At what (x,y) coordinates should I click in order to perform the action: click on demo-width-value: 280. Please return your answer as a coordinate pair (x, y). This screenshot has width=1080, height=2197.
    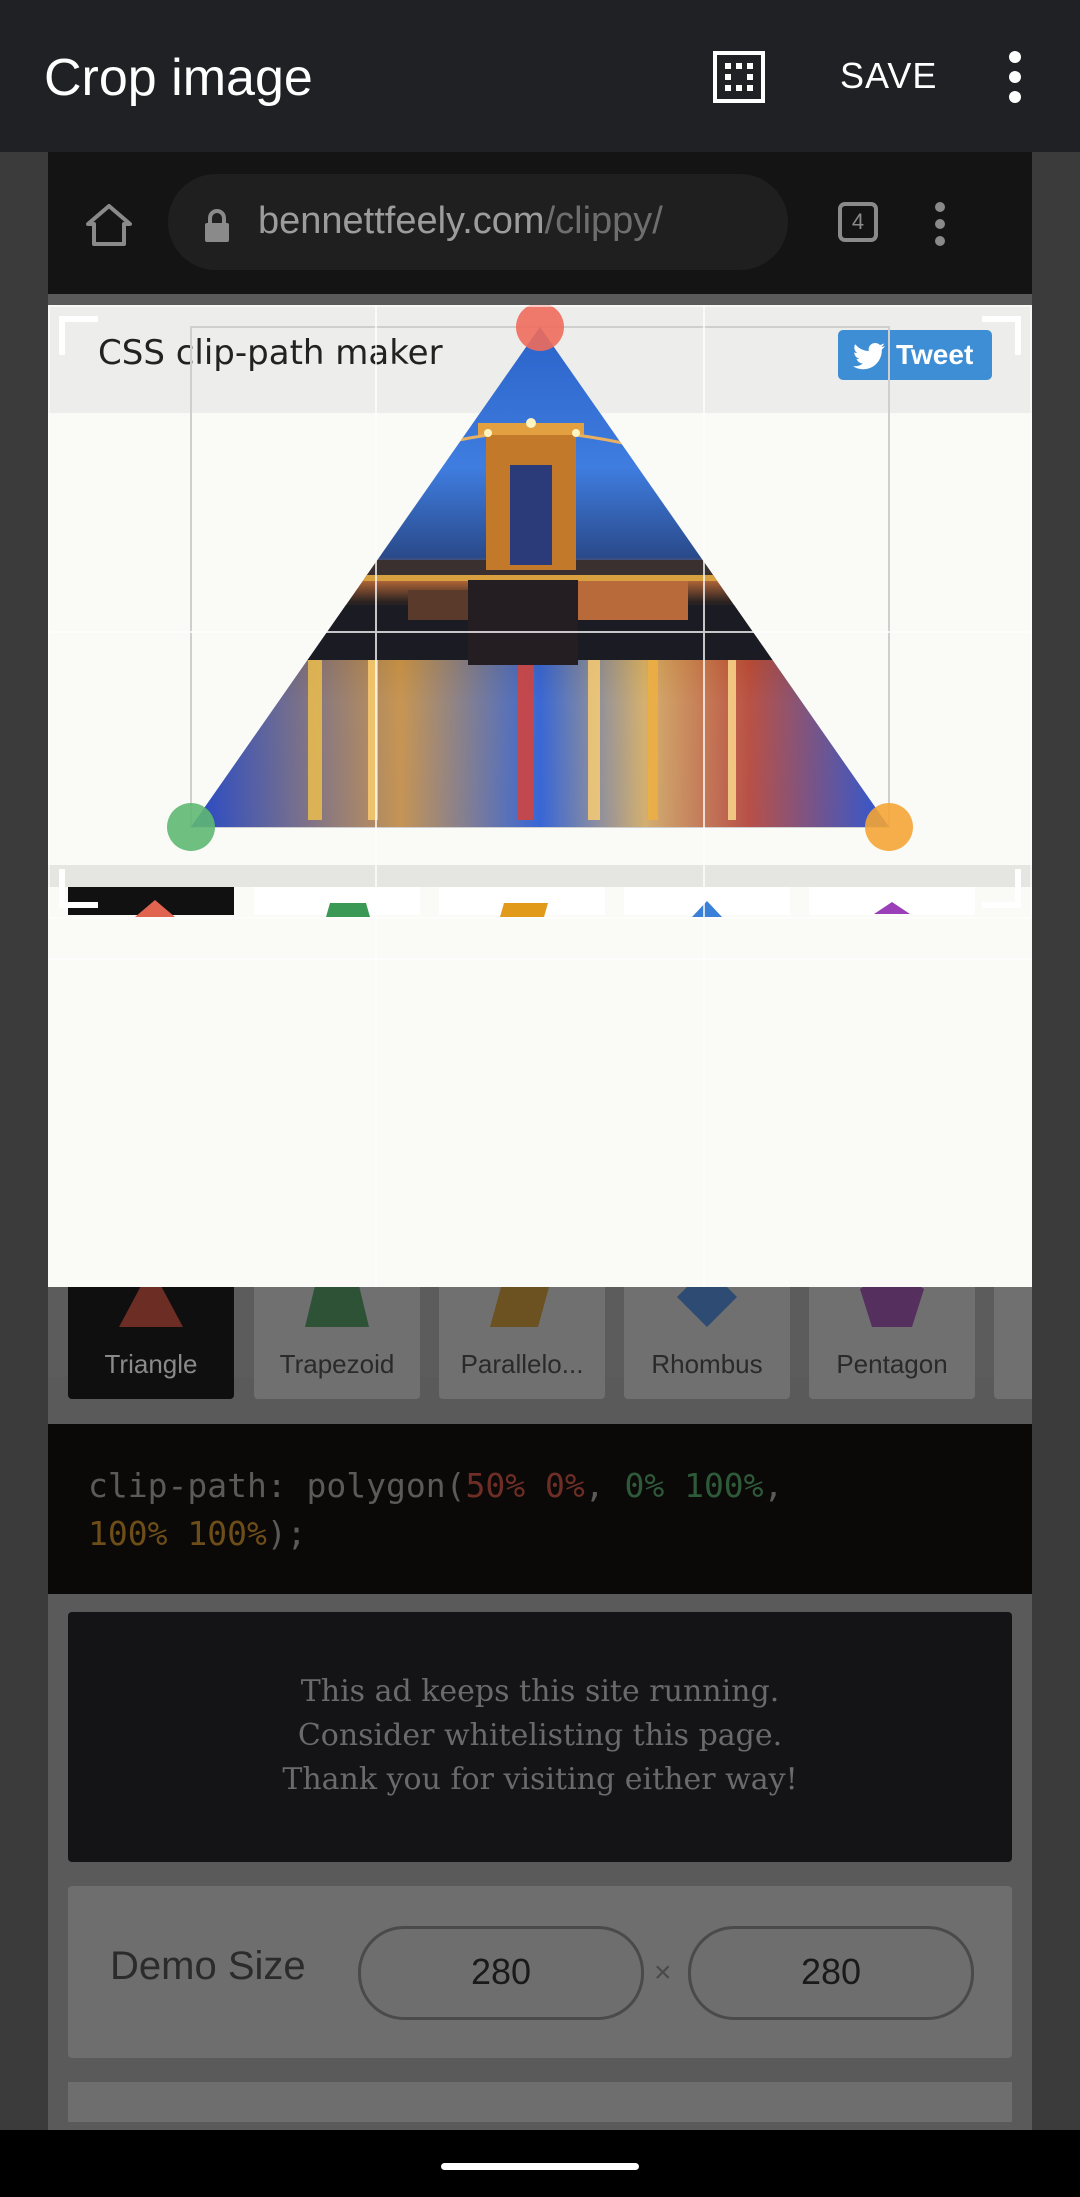
    Looking at the image, I should click on (501, 1971).